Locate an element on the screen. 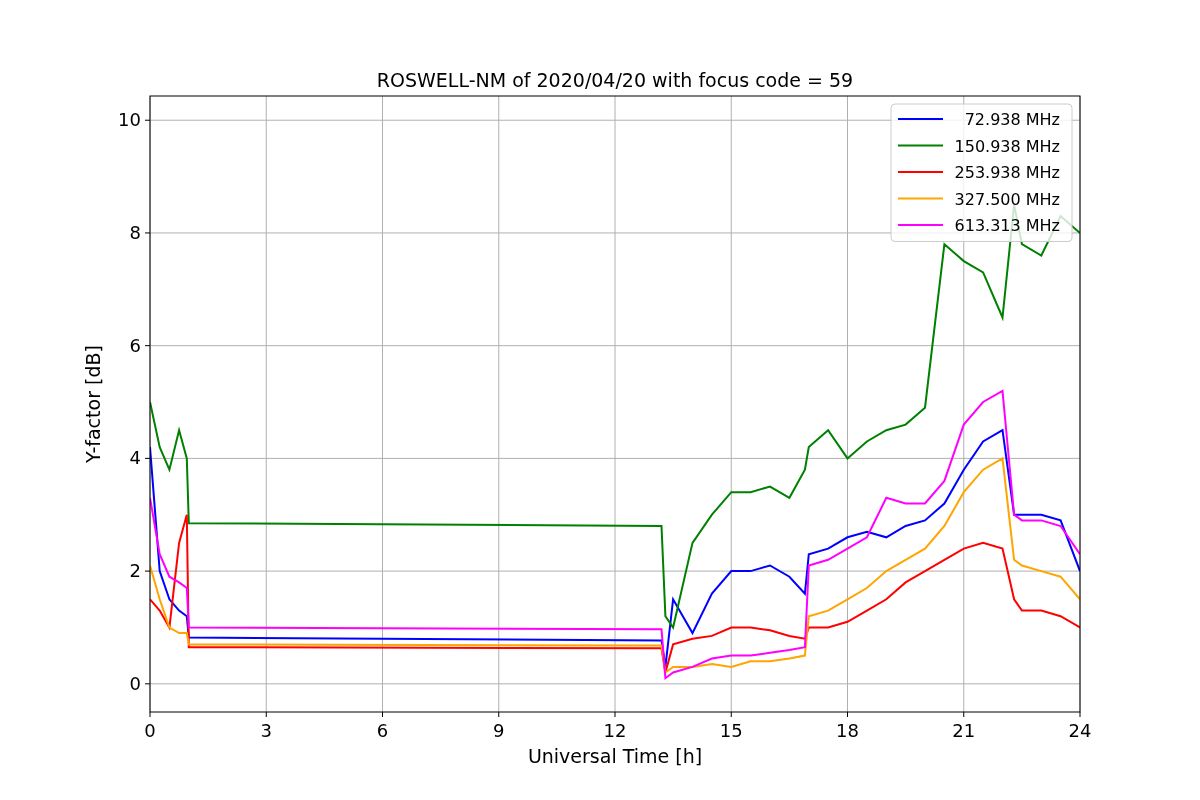 The height and width of the screenshot is (800, 1200). x-tick-label: 15 is located at coordinates (731, 730).